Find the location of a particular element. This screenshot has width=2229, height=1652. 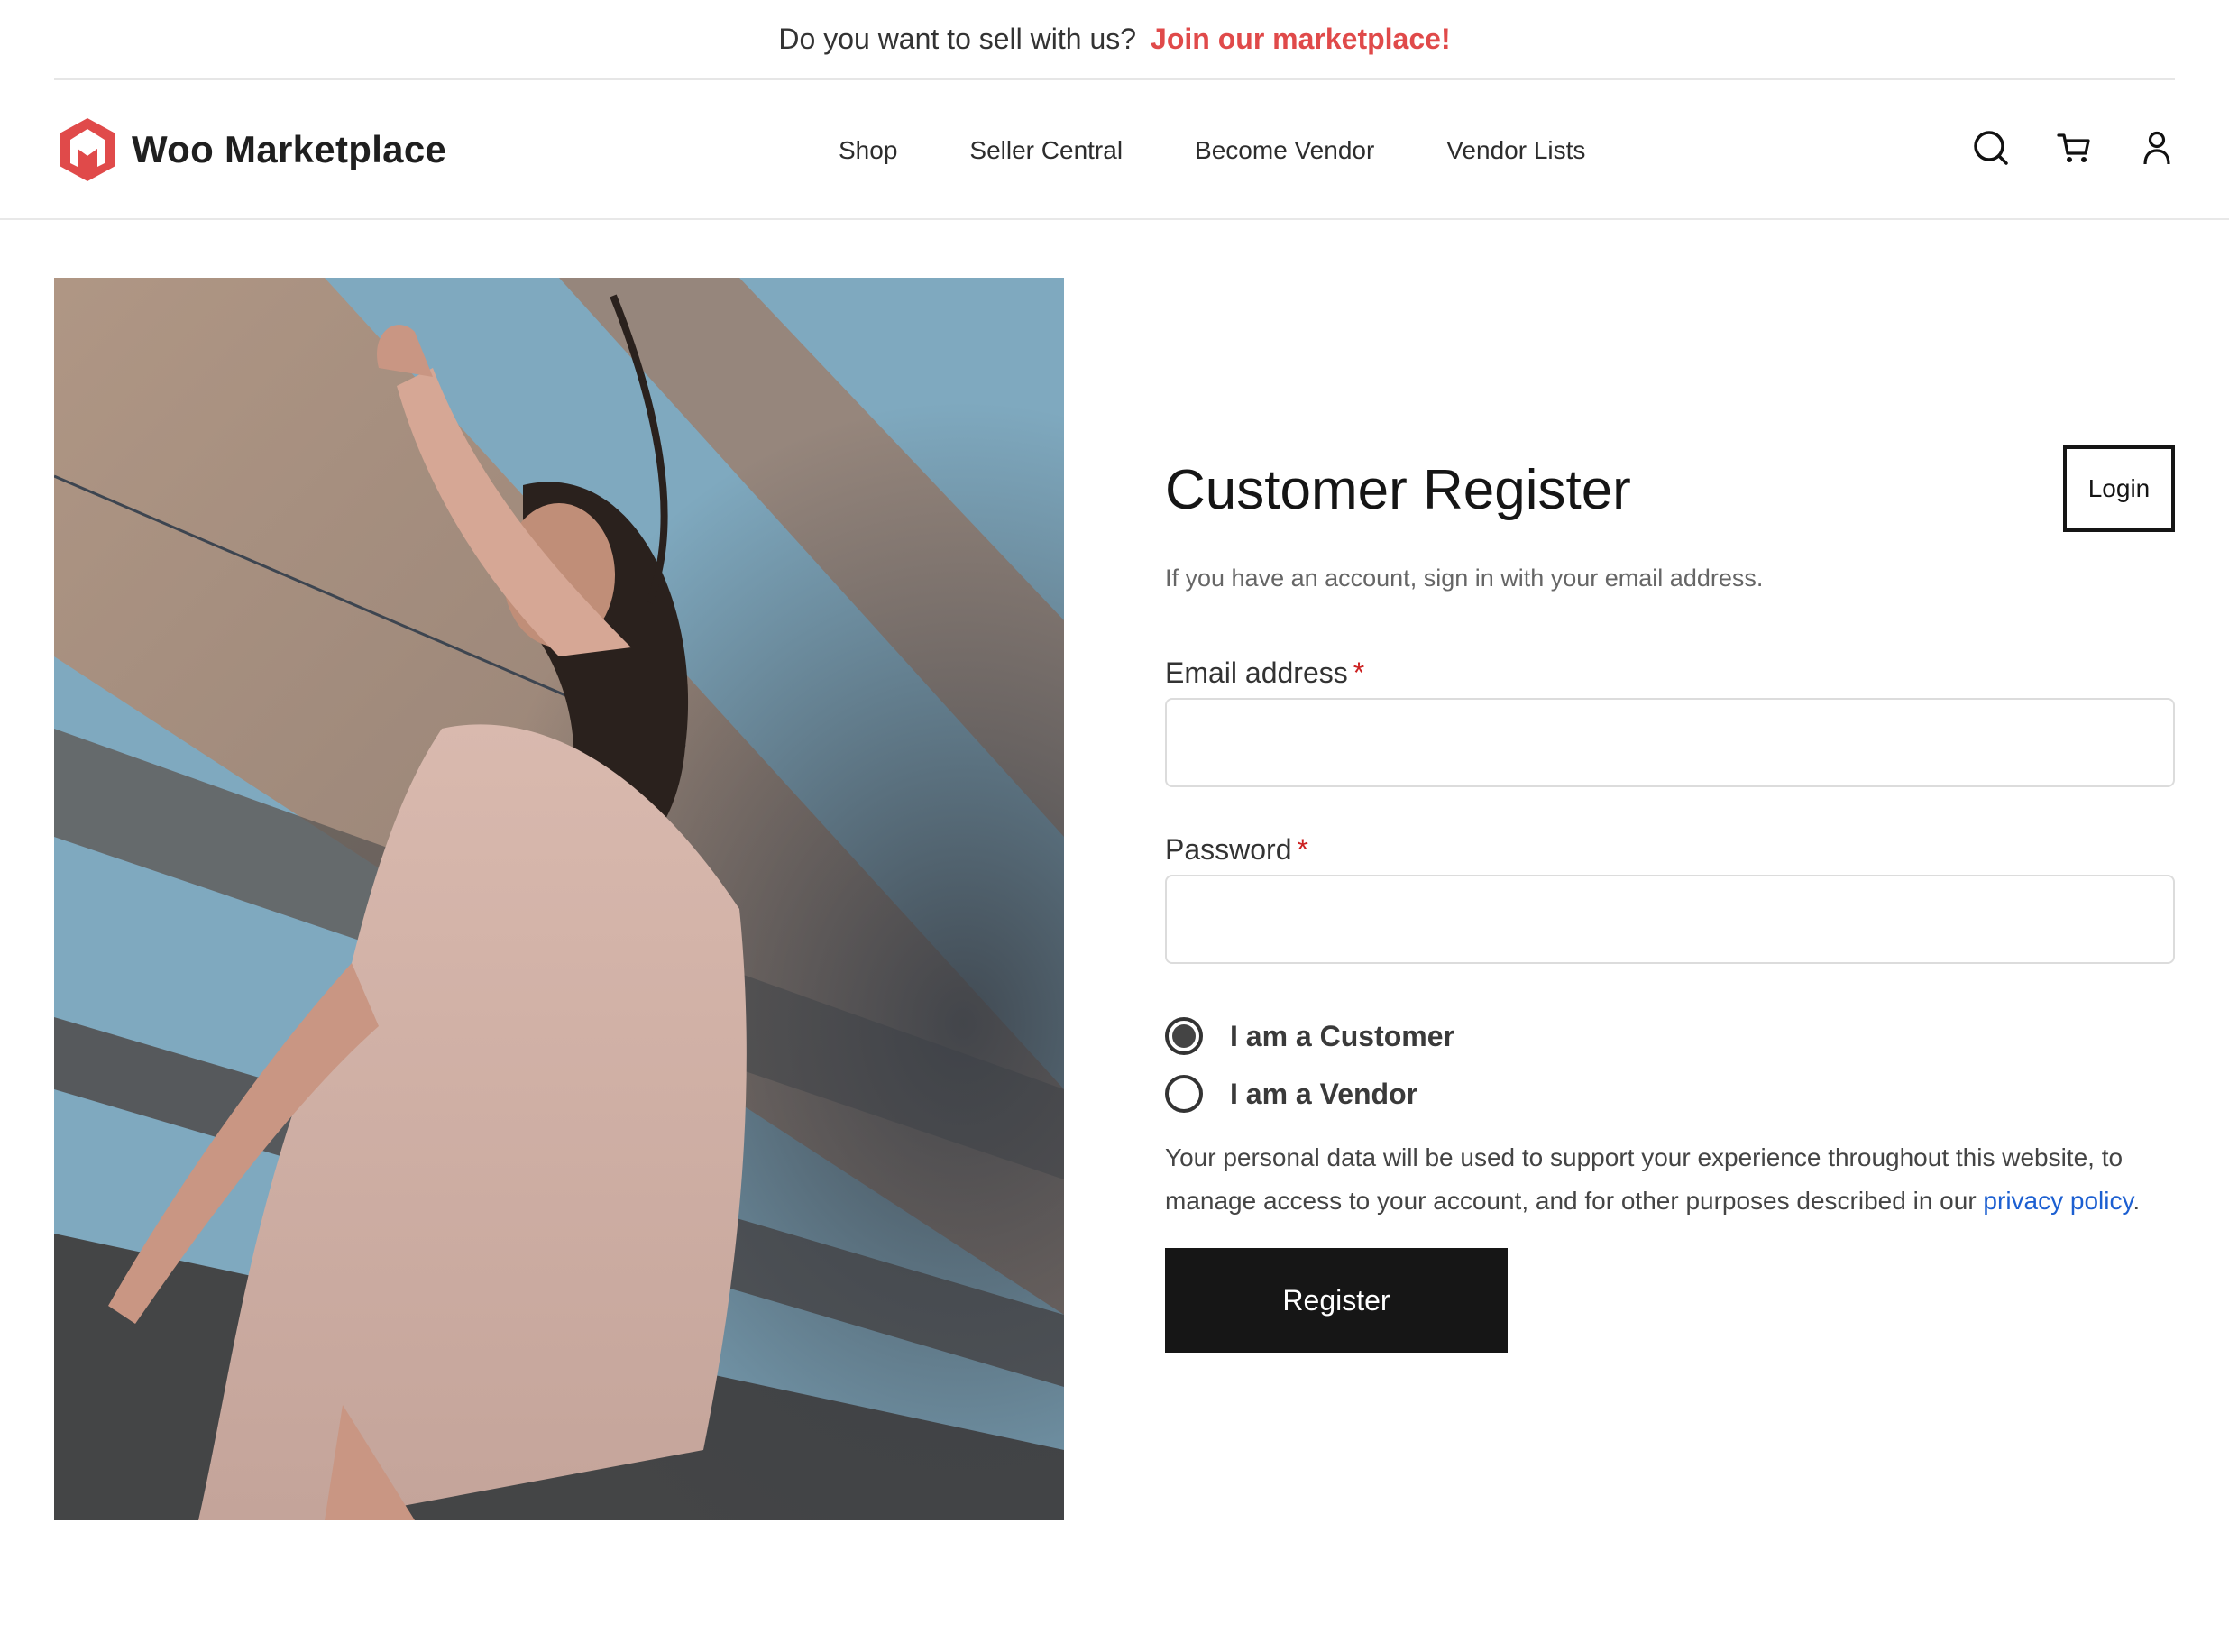

login-button: Login is located at coordinates (2119, 489).